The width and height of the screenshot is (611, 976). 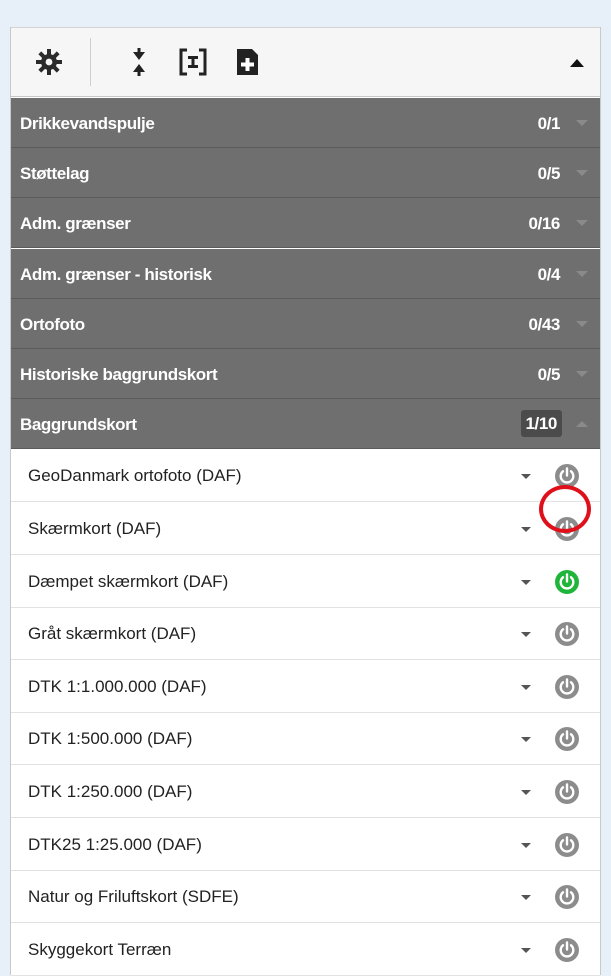 What do you see at coordinates (49, 62) in the screenshot?
I see `settings-gear-icon` at bounding box center [49, 62].